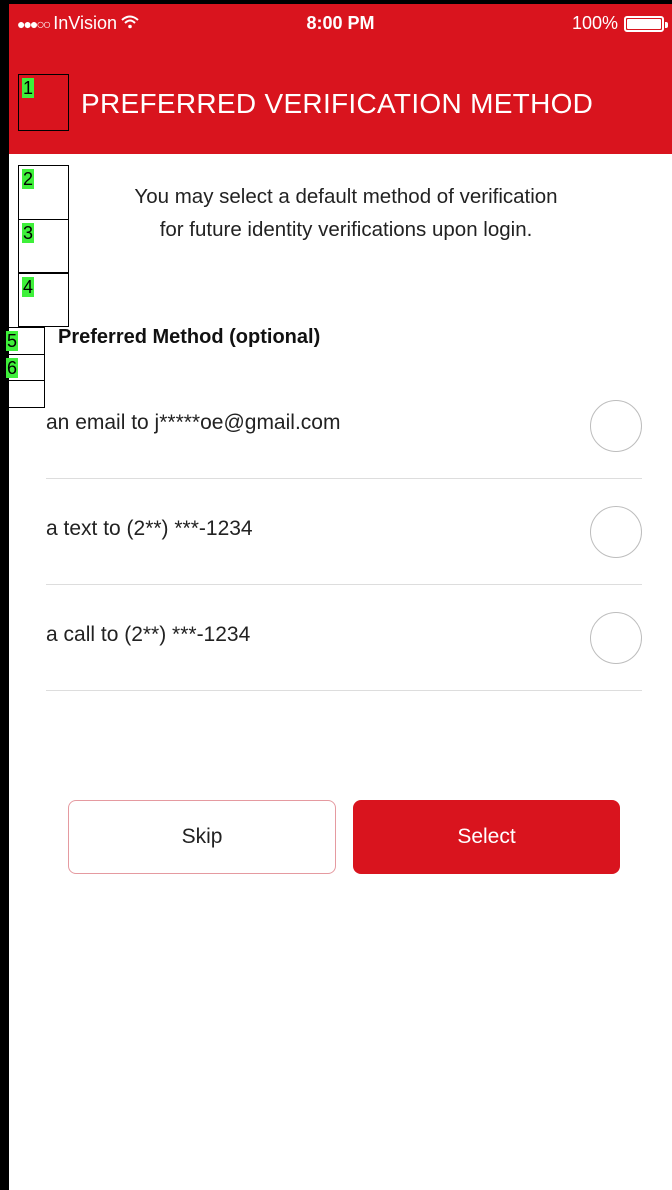 Image resolution: width=672 pixels, height=1190 pixels. What do you see at coordinates (594, 23) in the screenshot?
I see `battery-percent: 100%` at bounding box center [594, 23].